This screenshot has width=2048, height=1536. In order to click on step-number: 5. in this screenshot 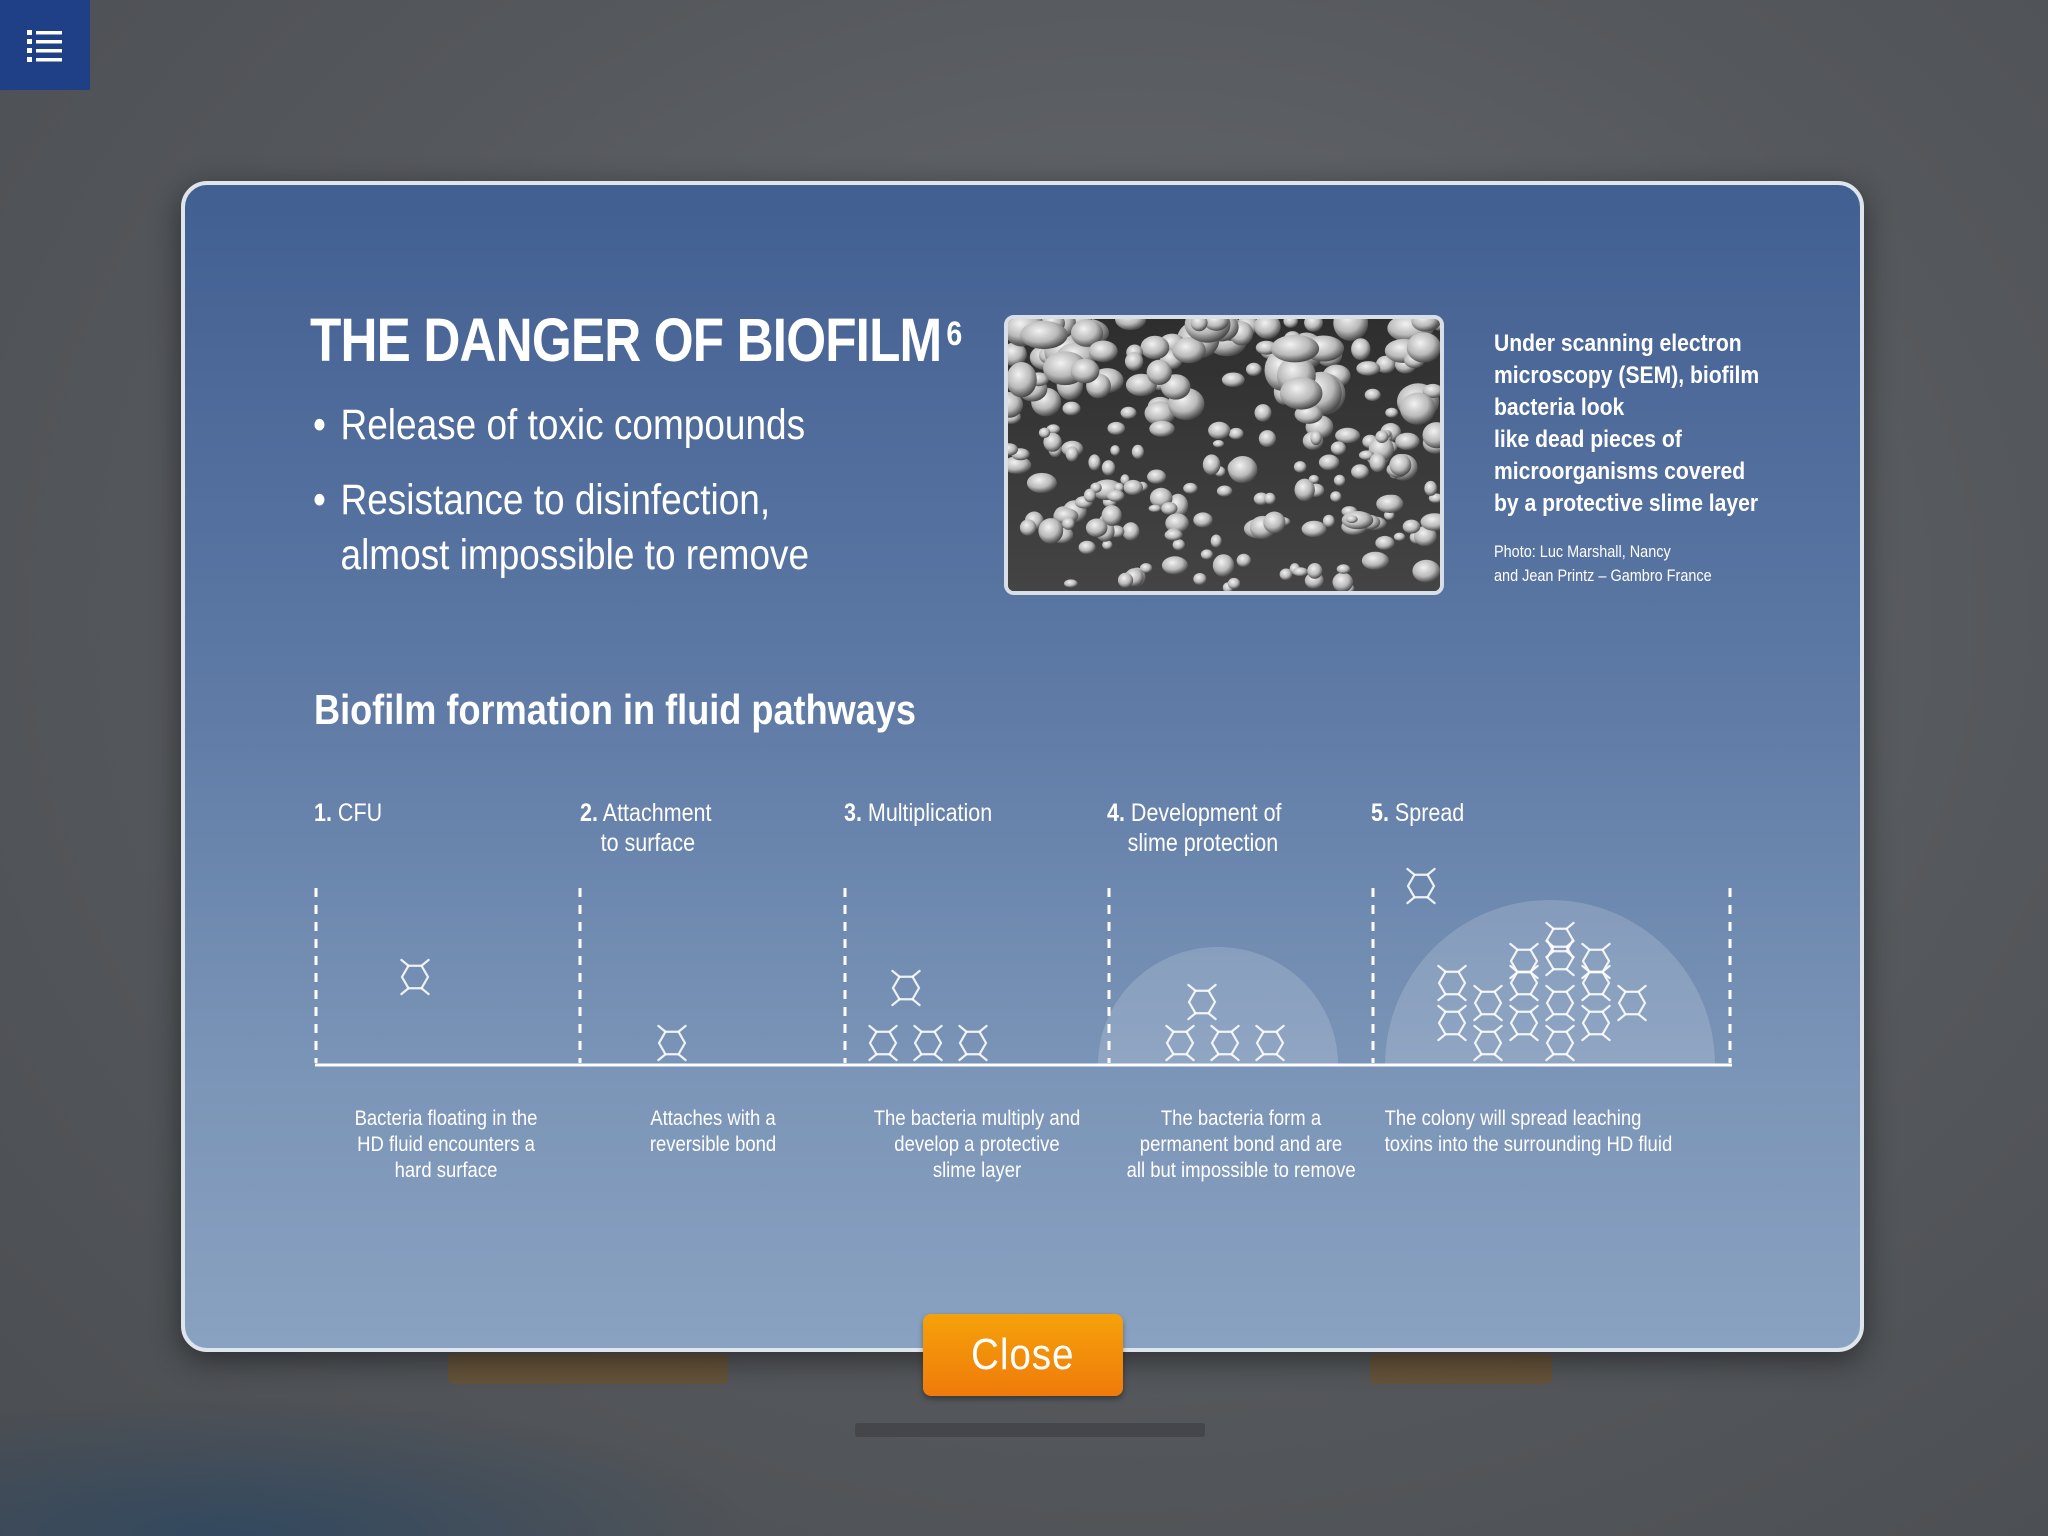, I will do `click(1380, 813)`.